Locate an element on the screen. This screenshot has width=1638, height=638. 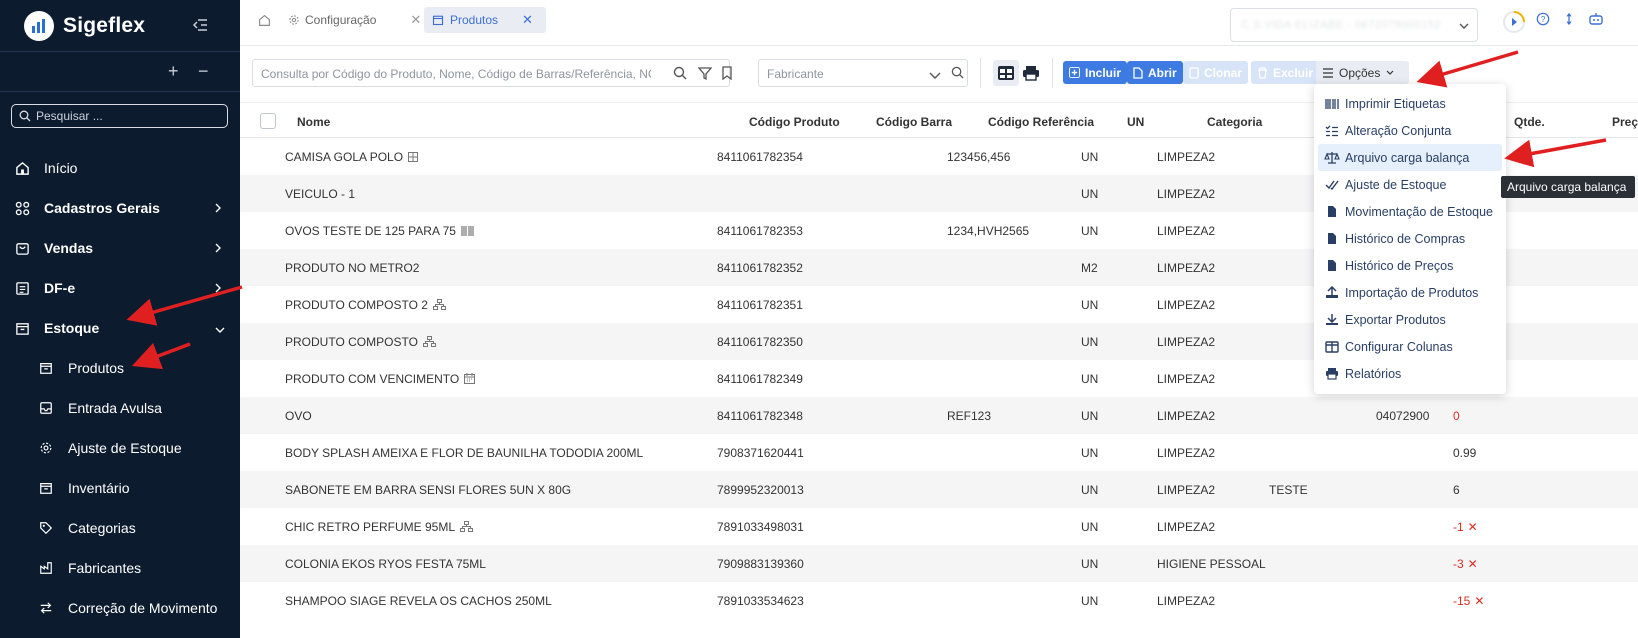
menu-item-label: Arquivo carga balança is located at coordinates (1407, 157).